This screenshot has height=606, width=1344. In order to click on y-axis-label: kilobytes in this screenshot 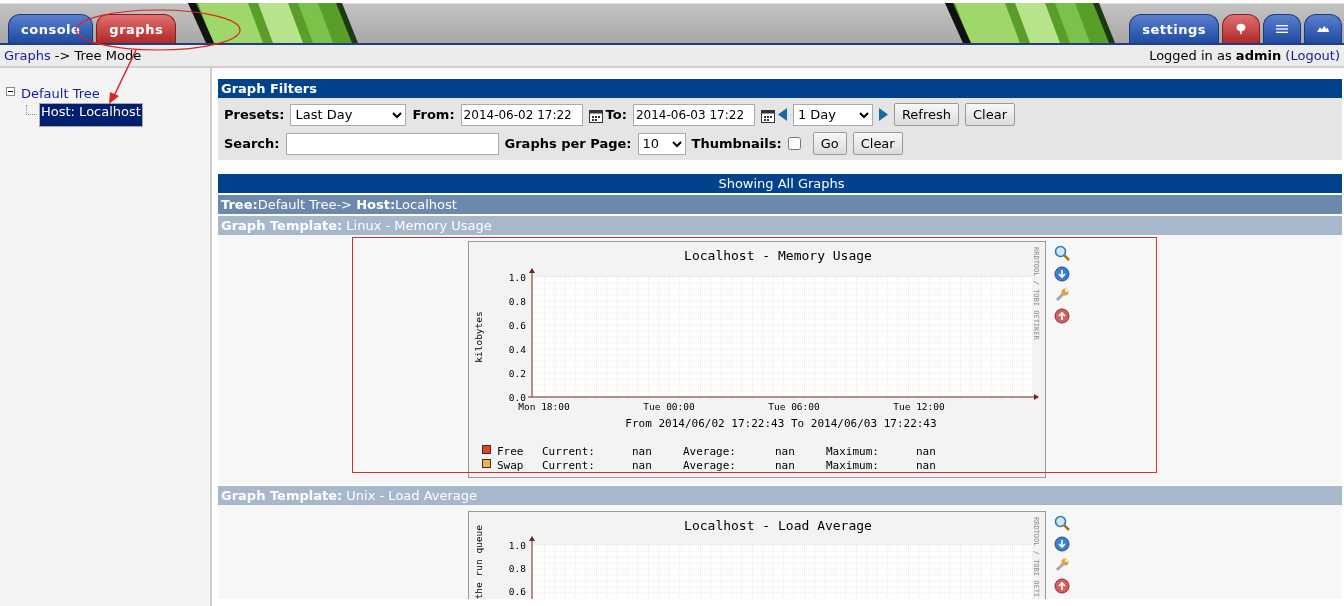, I will do `click(478, 337)`.